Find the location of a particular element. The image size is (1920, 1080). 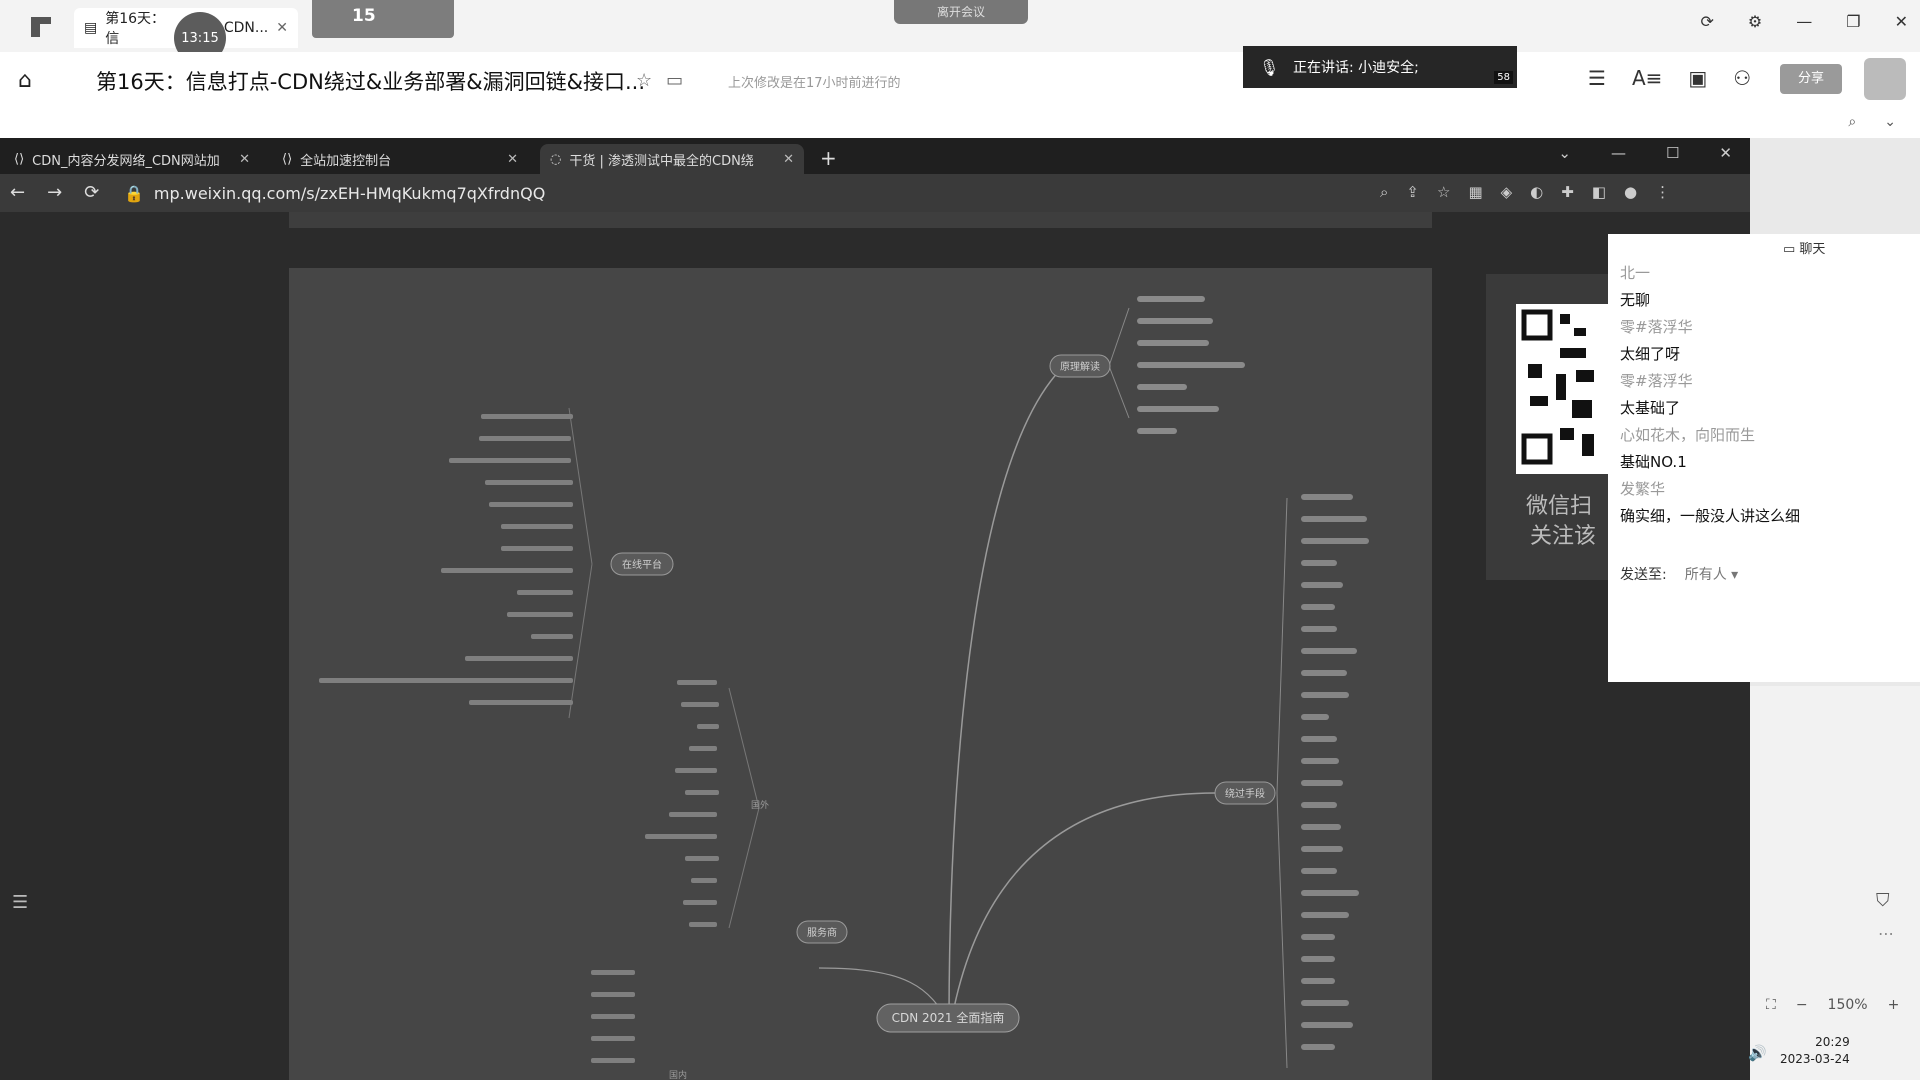

extension-icon: ◐ is located at coordinates (1536, 192).